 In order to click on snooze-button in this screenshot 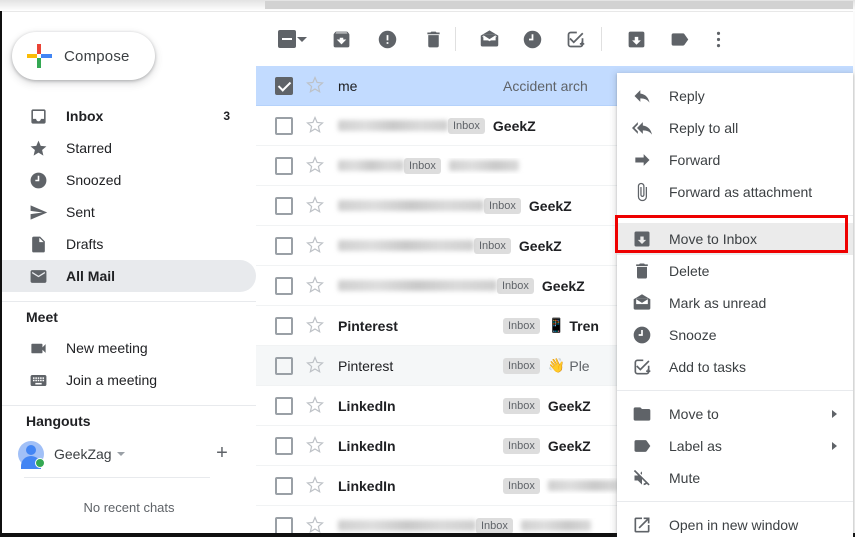, I will do `click(532, 39)`.